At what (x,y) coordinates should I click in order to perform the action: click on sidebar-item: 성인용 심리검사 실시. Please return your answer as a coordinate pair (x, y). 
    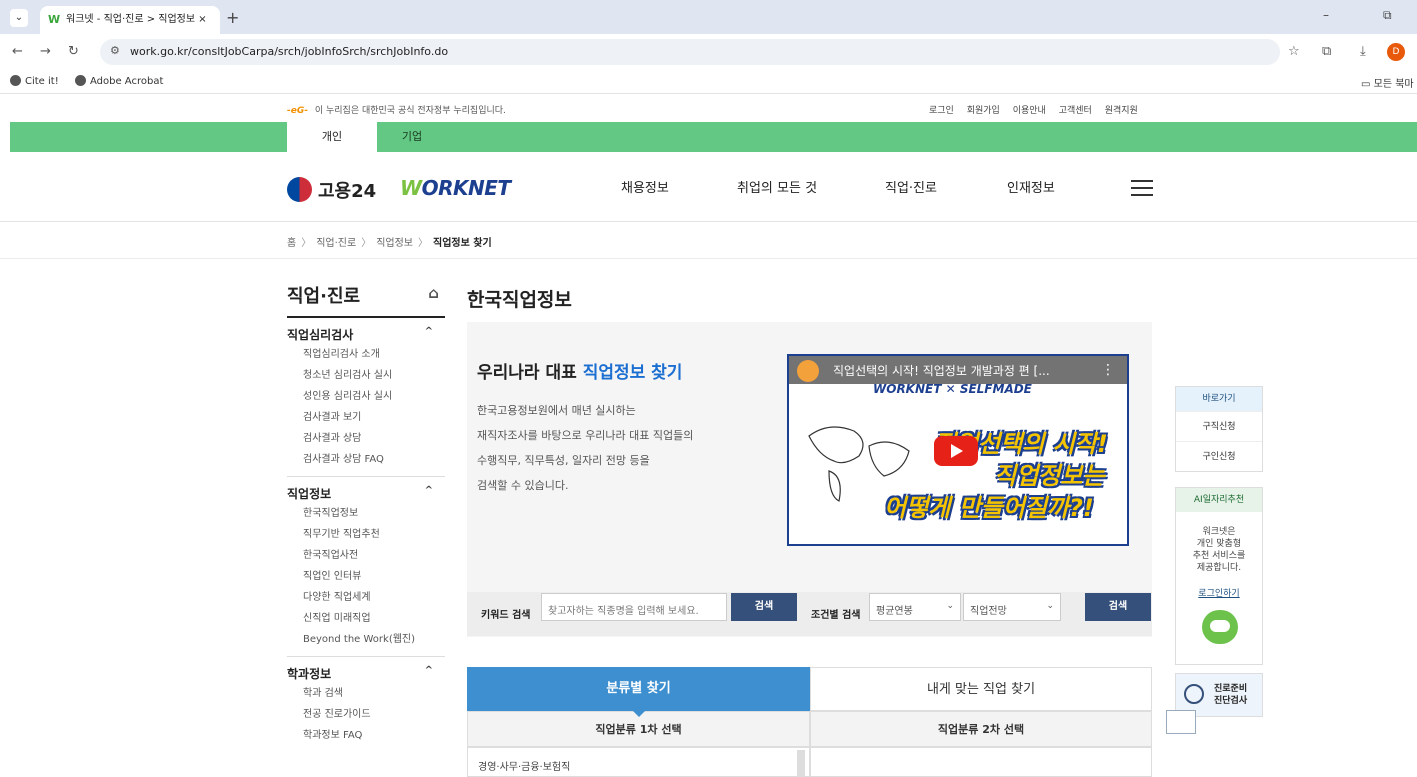
    Looking at the image, I should click on (366, 396).